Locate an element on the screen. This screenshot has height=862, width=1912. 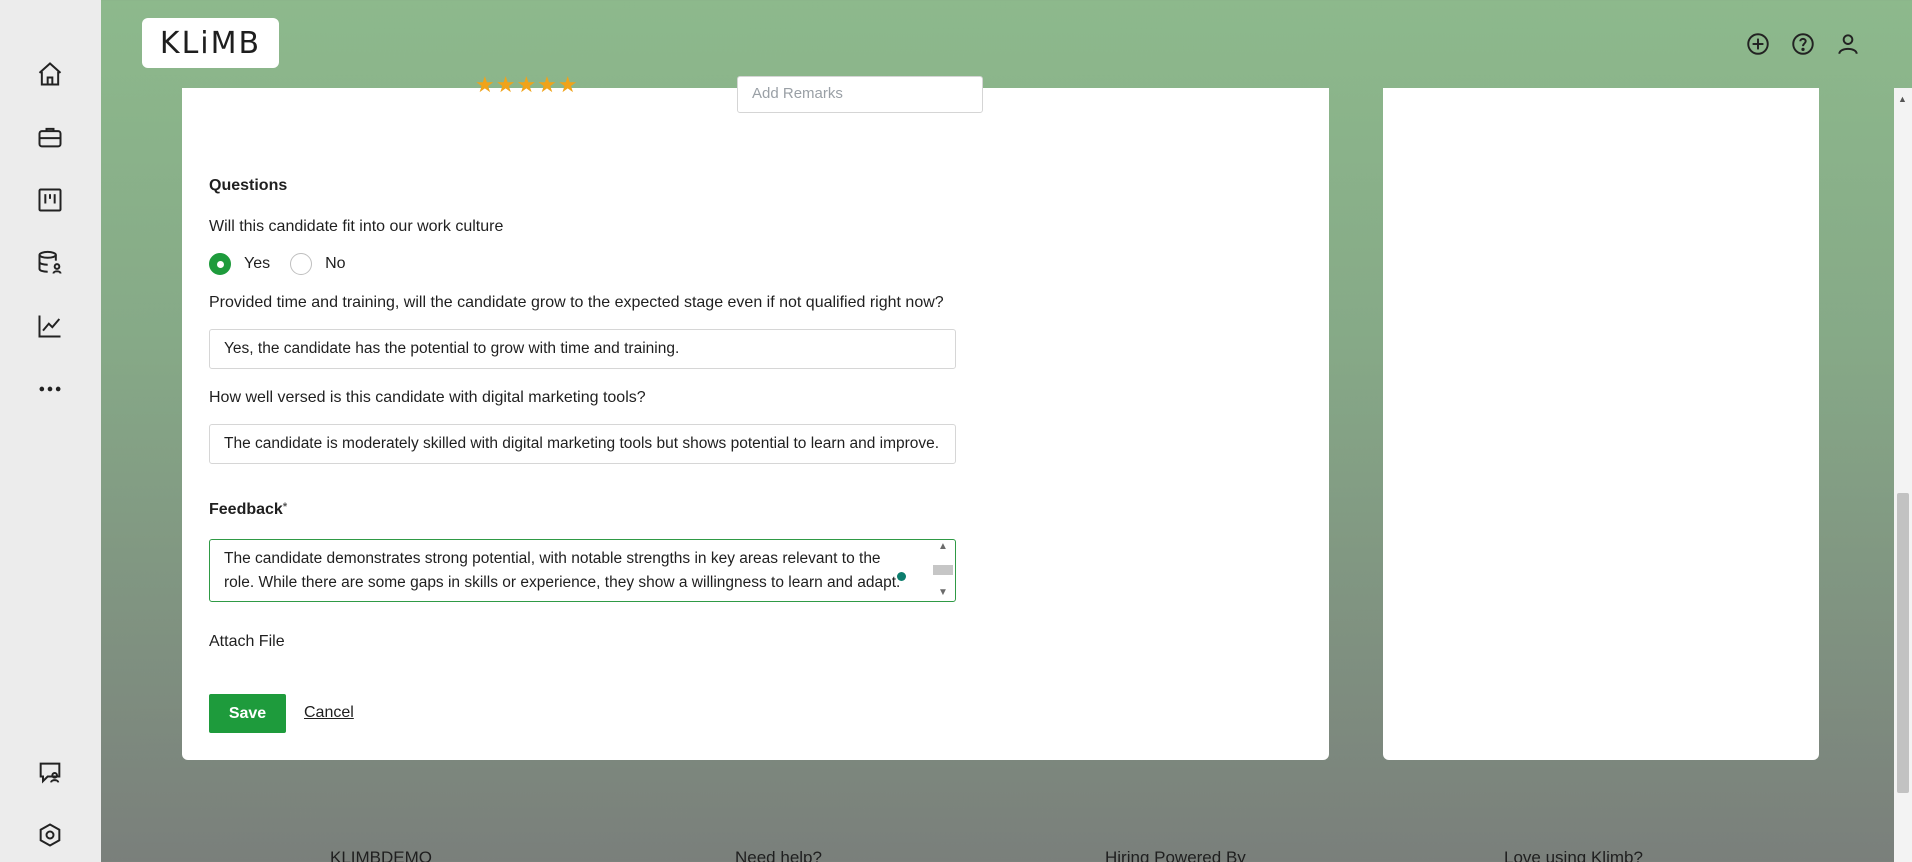
scroll-thumb is located at coordinates (943, 570).